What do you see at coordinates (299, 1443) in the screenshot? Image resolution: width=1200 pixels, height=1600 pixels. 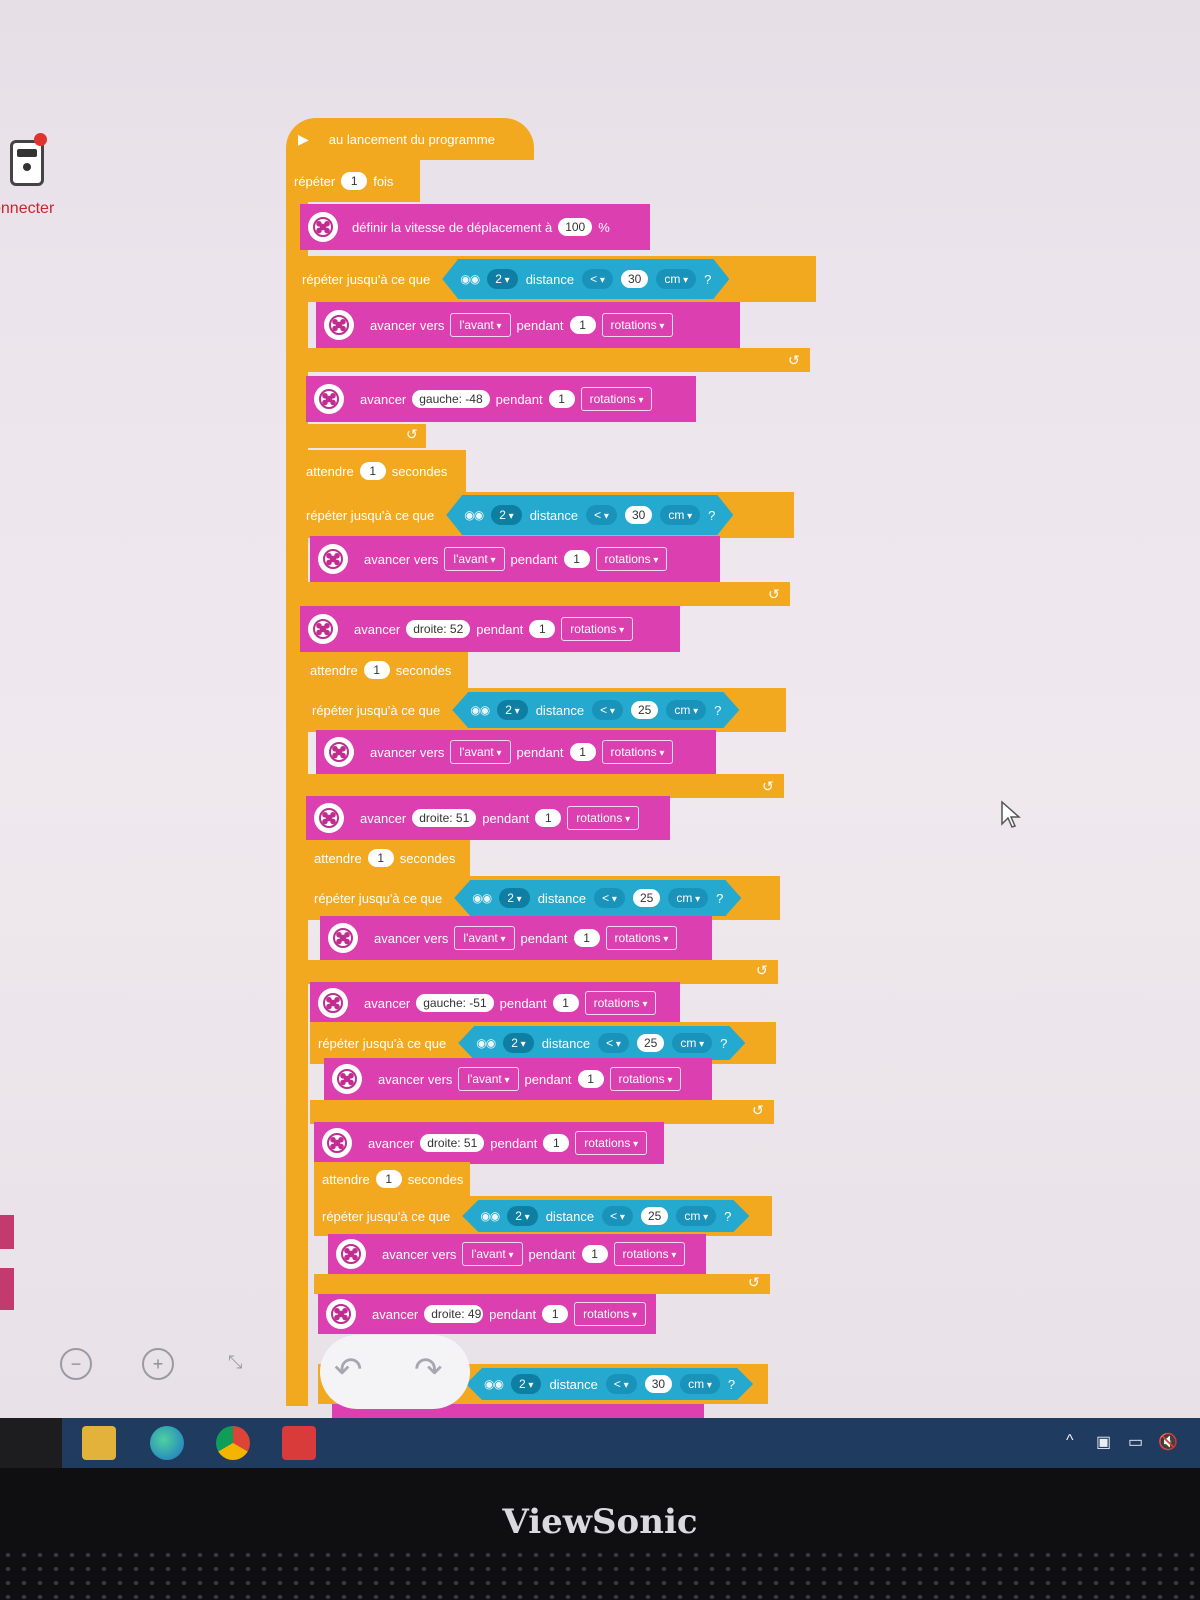 I see `spike-app-icon` at bounding box center [299, 1443].